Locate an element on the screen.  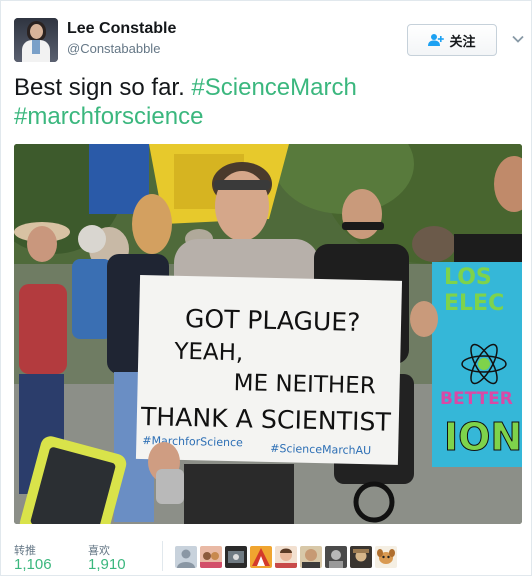
user-handle: @Constababble is located at coordinates (113, 48).